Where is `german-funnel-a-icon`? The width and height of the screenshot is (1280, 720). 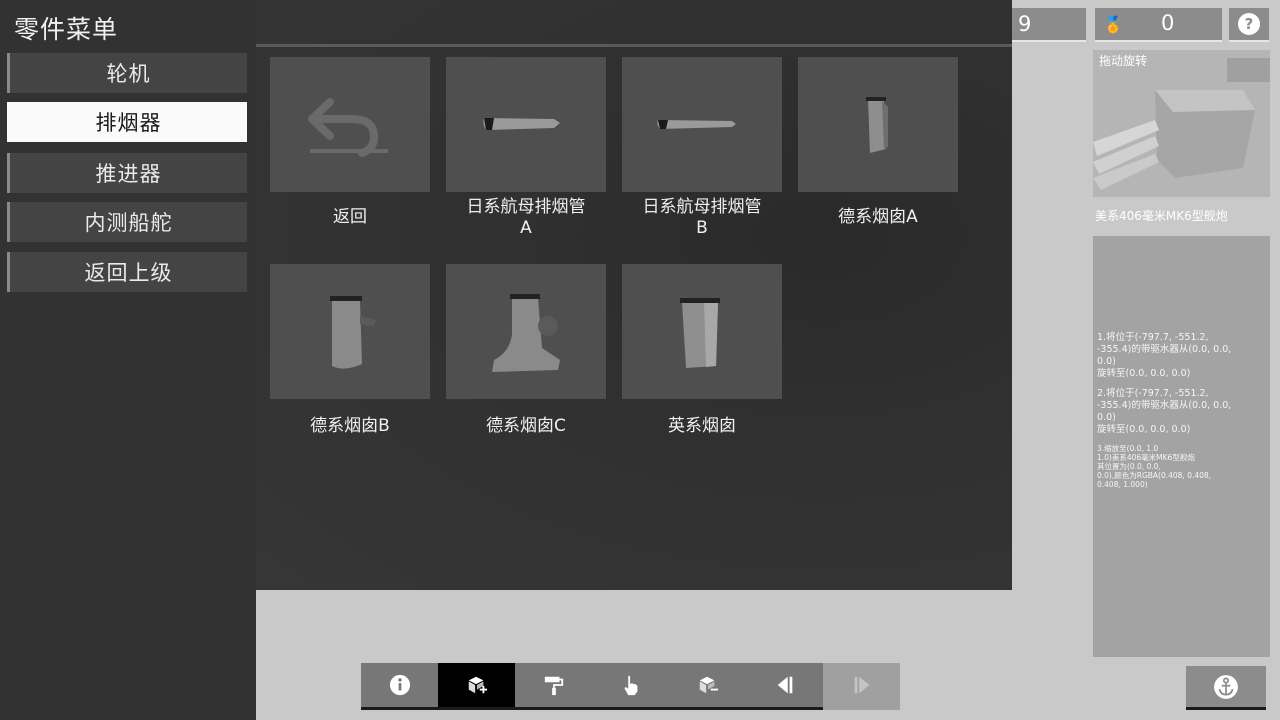
german-funnel-a-icon is located at coordinates (877, 125).